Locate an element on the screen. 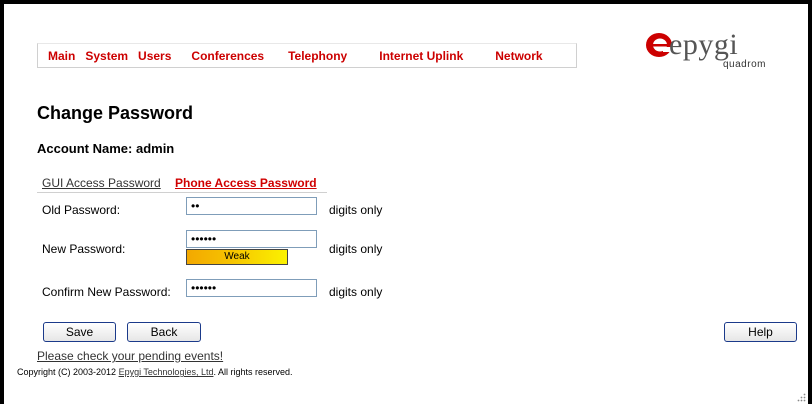  resize-grip-icon is located at coordinates (801, 397).